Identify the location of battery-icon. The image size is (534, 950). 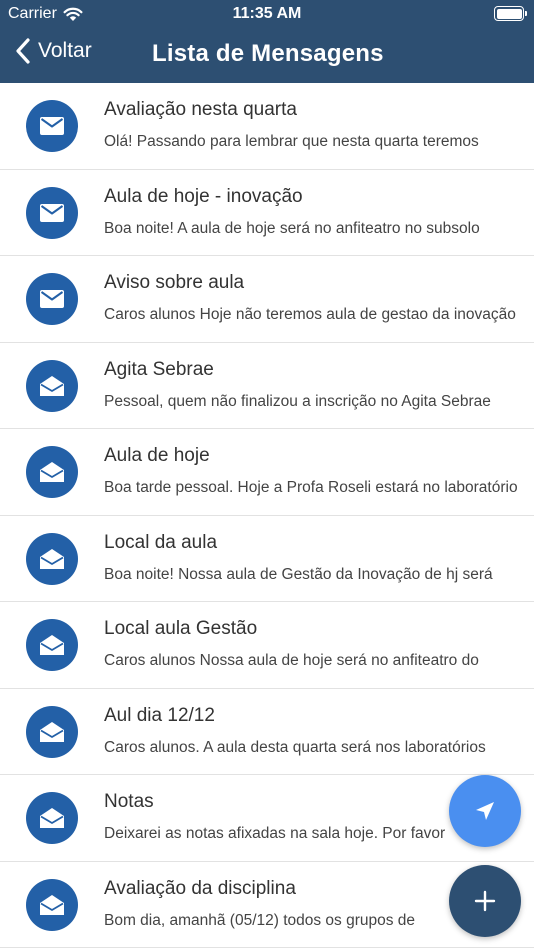
(510, 13).